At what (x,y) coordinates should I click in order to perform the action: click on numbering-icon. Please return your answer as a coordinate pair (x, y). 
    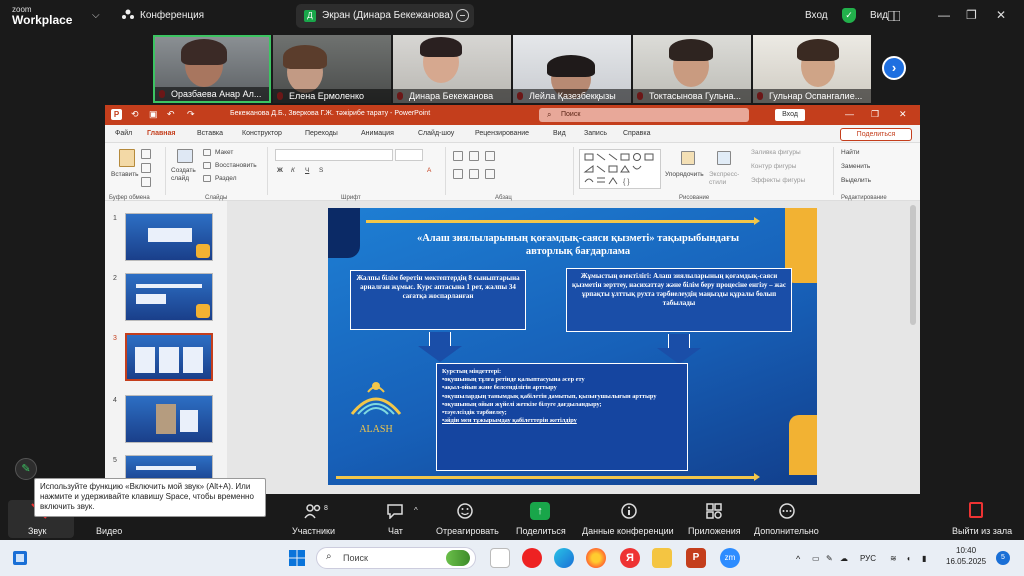
    Looking at the image, I should click on (474, 156).